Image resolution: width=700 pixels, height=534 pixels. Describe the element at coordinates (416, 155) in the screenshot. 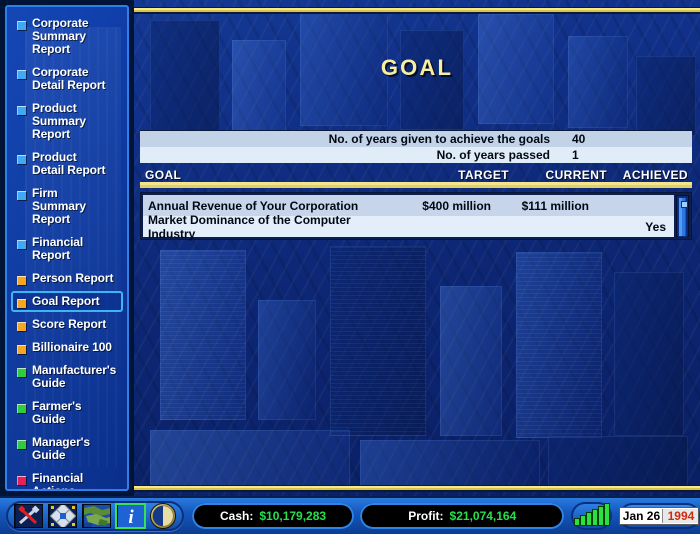

I see `info-row-years-passed: No. of years passed 1` at that location.